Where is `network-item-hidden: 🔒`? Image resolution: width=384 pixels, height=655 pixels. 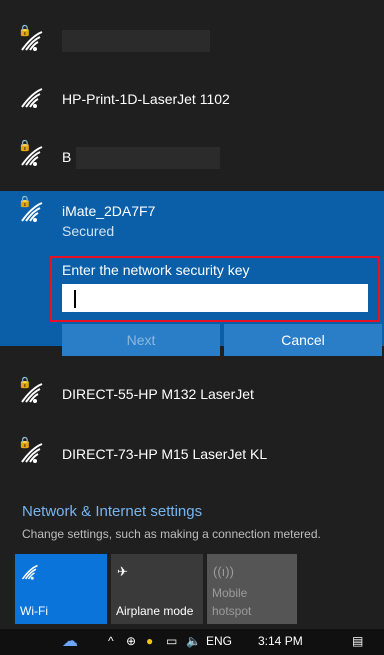 network-item-hidden: 🔒 is located at coordinates (192, 47).